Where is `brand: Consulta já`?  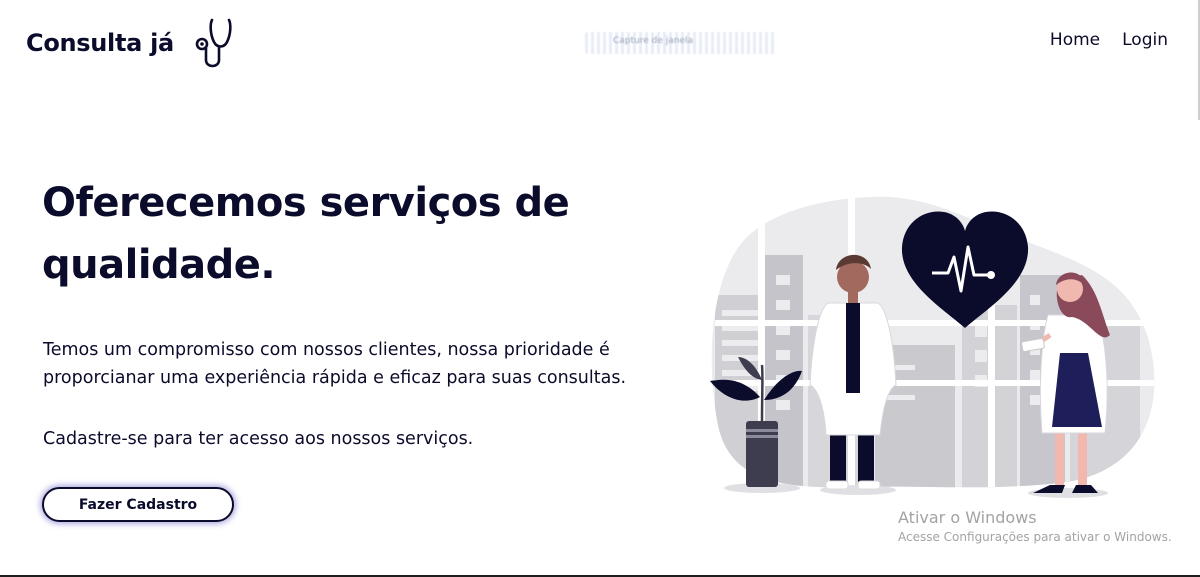
brand: Consulta já is located at coordinates (131, 43).